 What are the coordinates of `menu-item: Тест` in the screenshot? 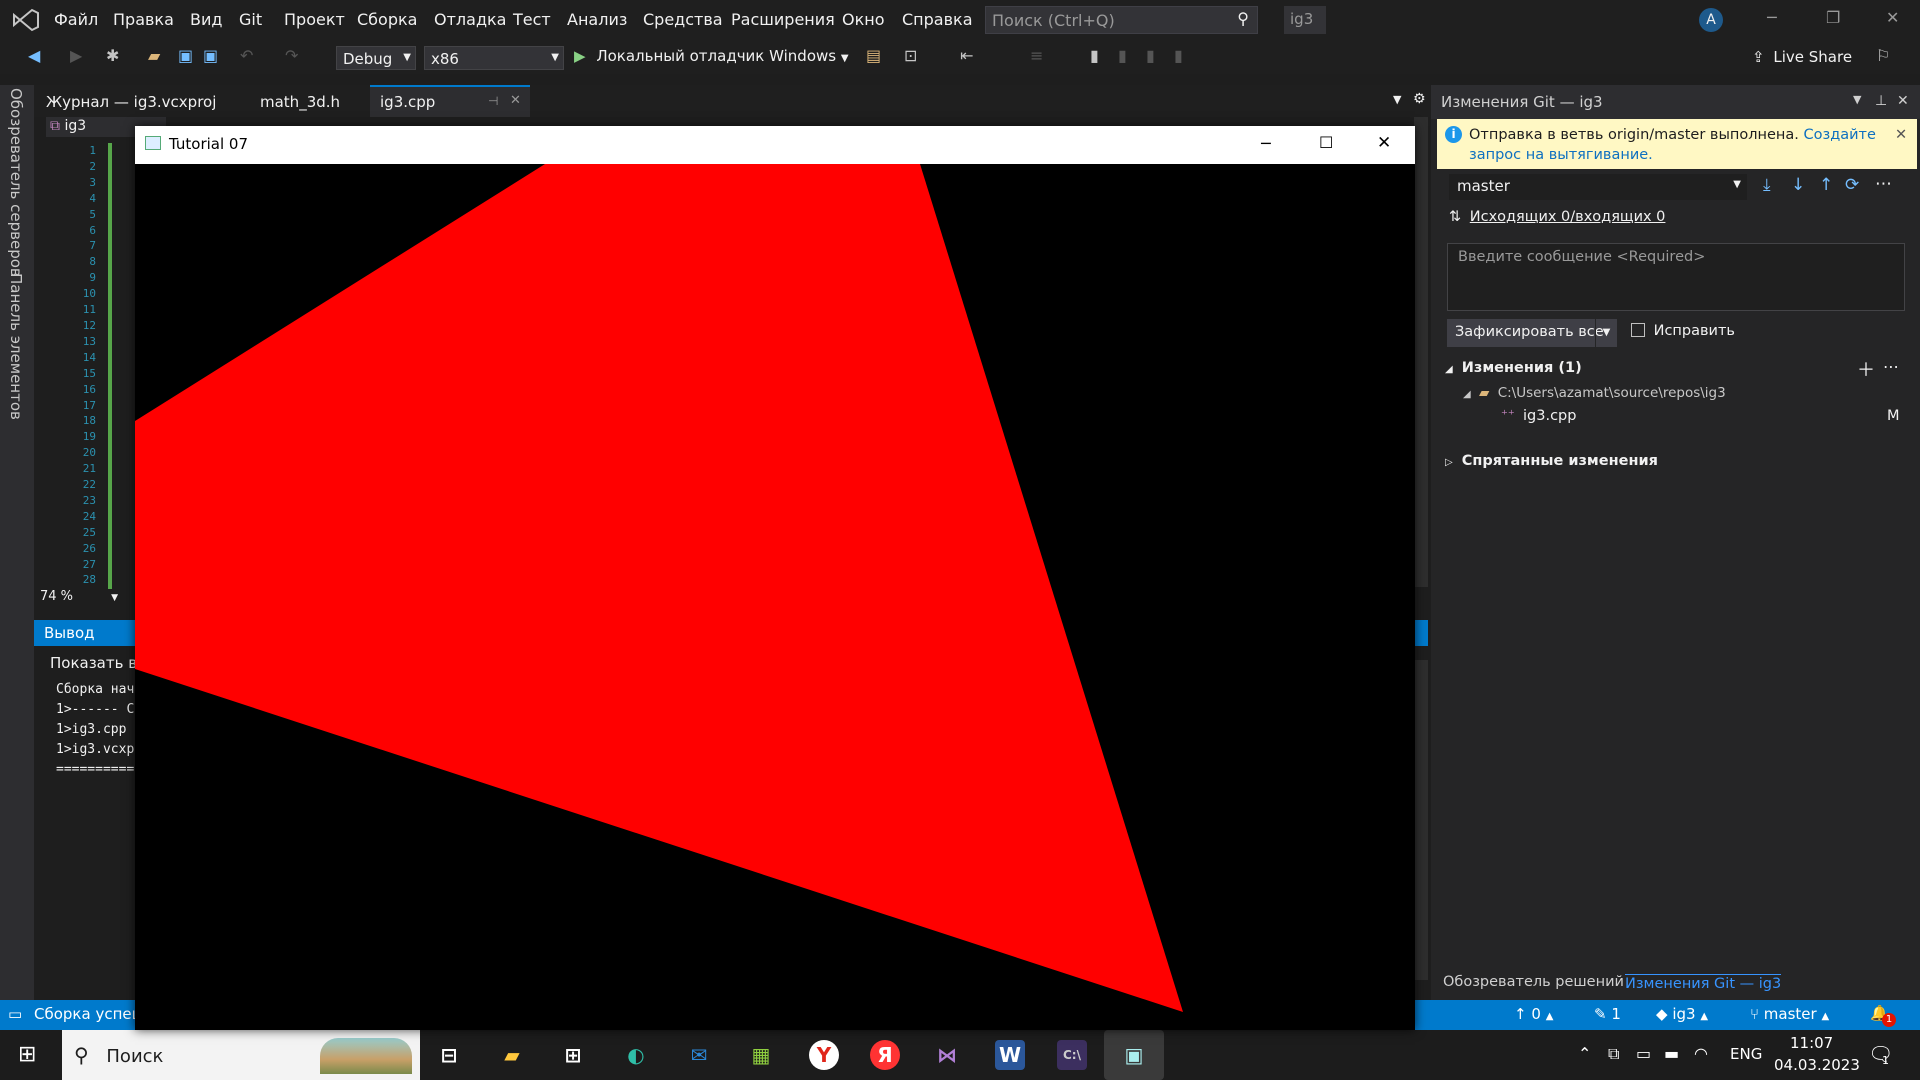 It's located at (532, 19).